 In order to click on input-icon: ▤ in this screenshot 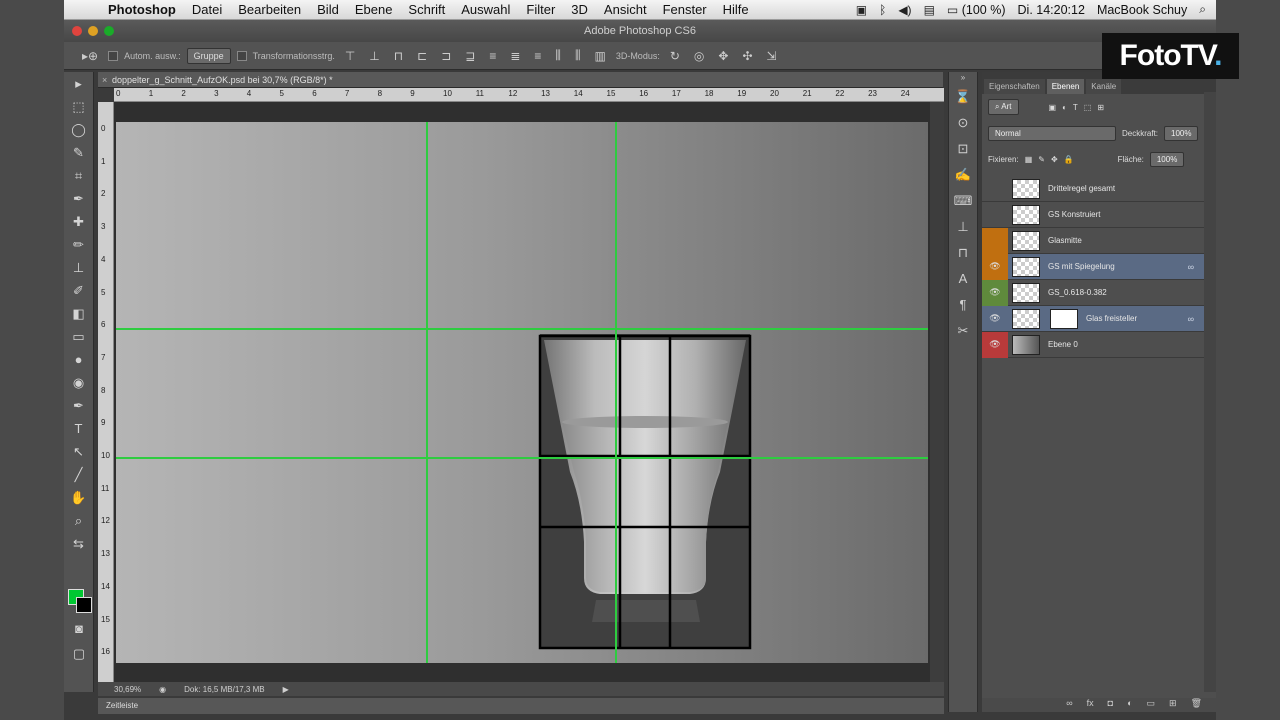, I will do `click(929, 10)`.